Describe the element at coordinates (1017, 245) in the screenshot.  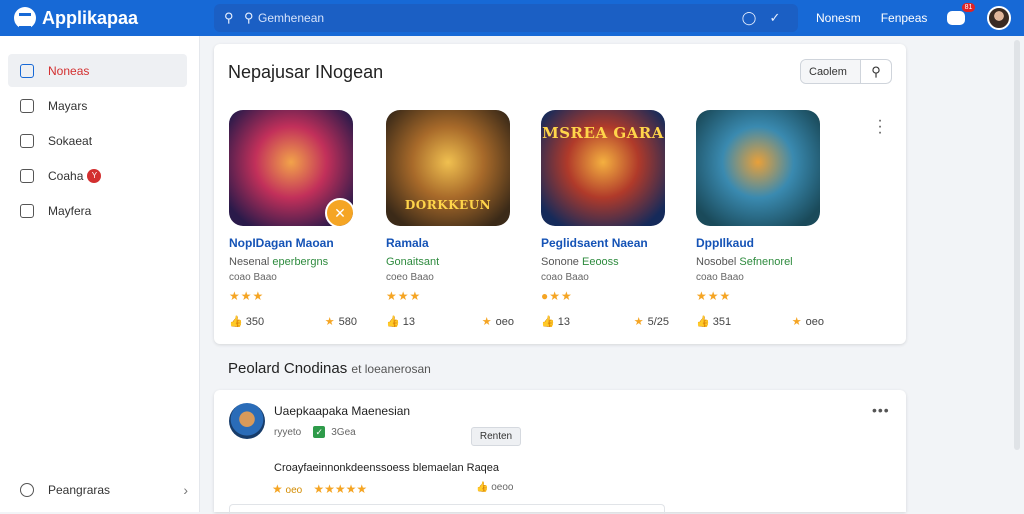
I see `scrollbar` at that location.